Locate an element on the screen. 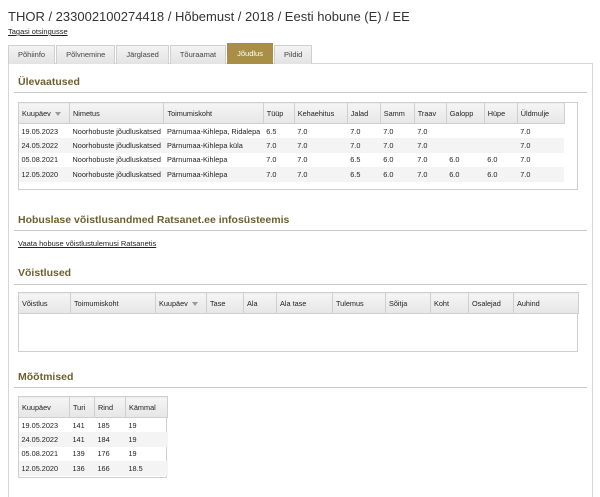 Image resolution: width=600 pixels, height=497 pixels. ratsanet-divider is located at coordinates (300, 230).